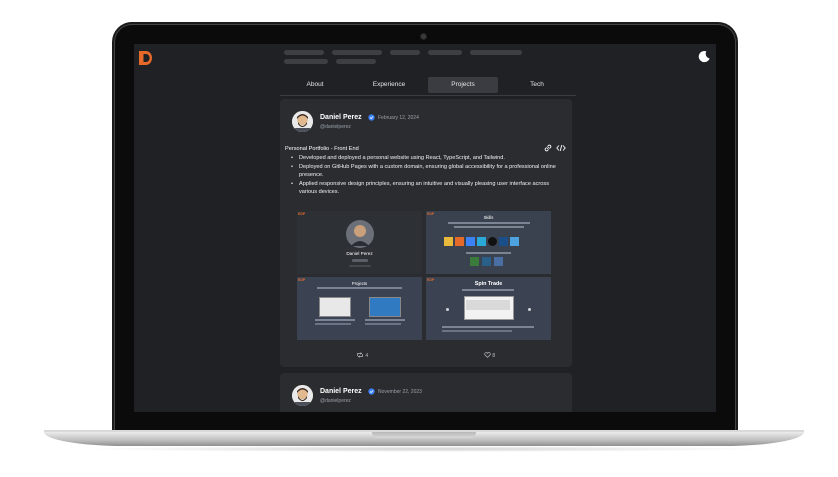 Image resolution: width=838 pixels, height=477 pixels. I want to click on tab-projects: Projects, so click(463, 85).